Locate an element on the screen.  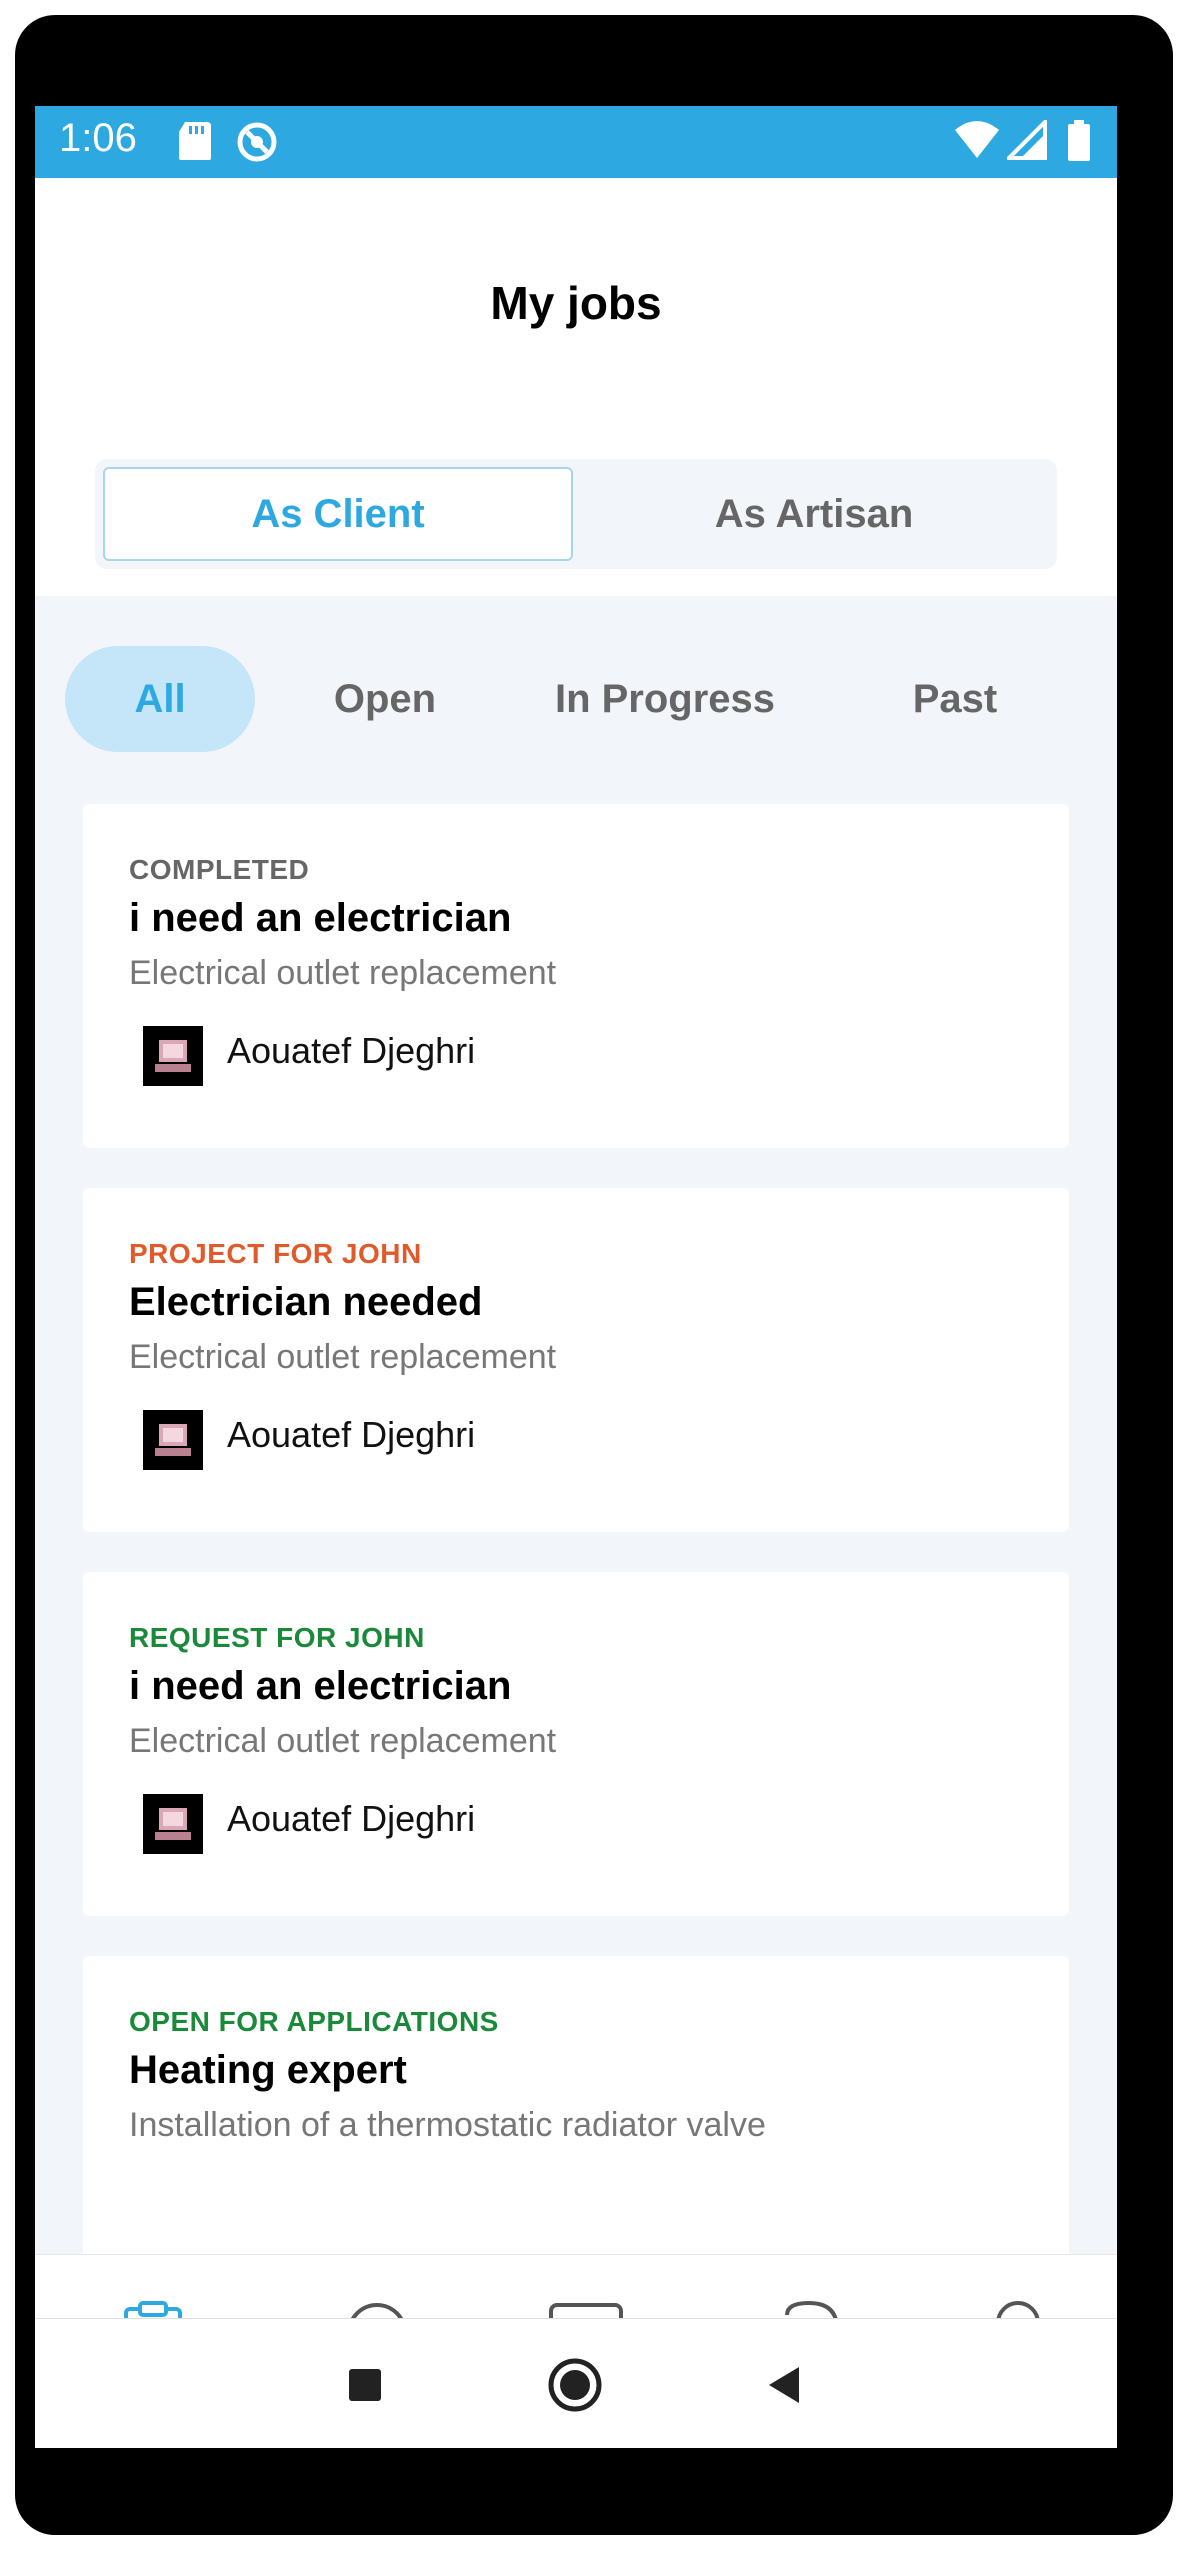
sync-icon is located at coordinates (257, 144).